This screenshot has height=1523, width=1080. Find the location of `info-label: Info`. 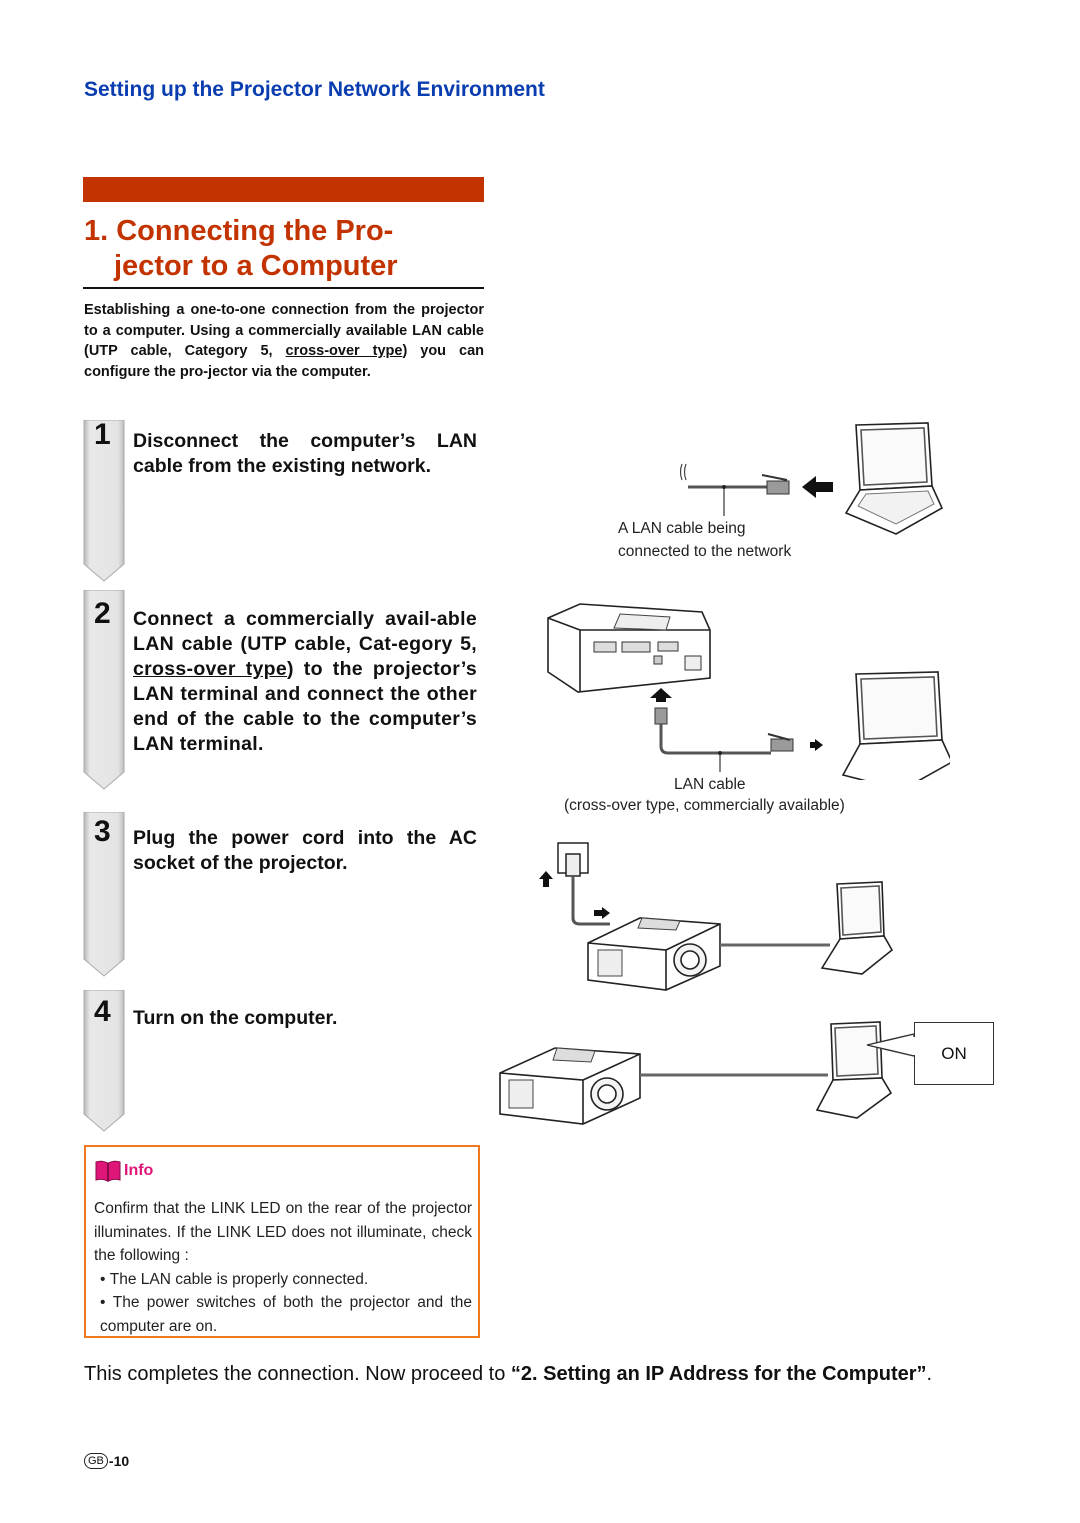

info-label: Info is located at coordinates (139, 1170).